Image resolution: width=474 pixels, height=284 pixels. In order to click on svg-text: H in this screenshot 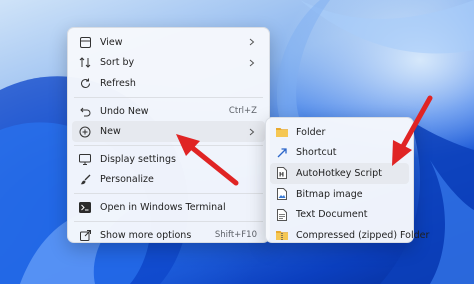, I will do `click(281, 175)`.